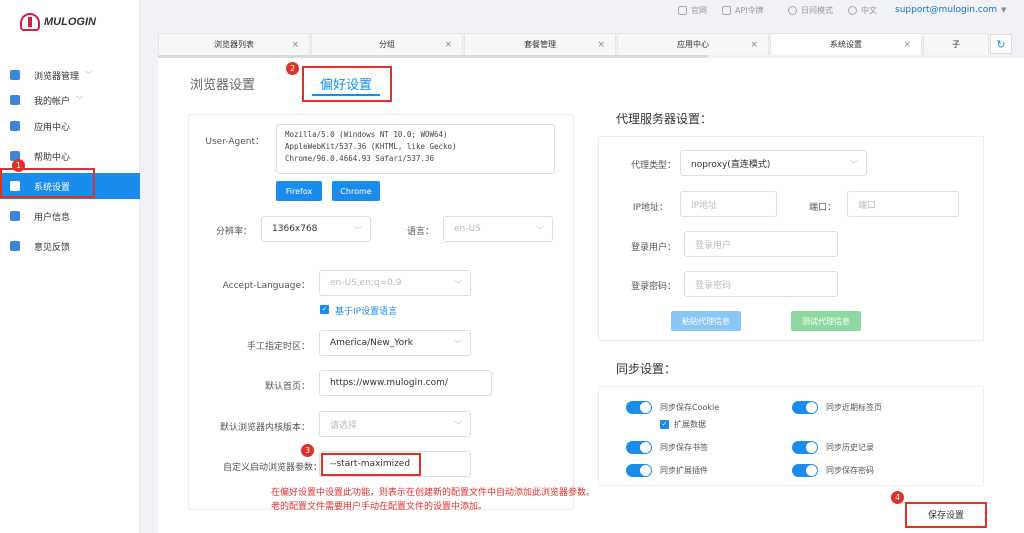 The width and height of the screenshot is (1024, 533). What do you see at coordinates (15, 100) in the screenshot?
I see `account-icon` at bounding box center [15, 100].